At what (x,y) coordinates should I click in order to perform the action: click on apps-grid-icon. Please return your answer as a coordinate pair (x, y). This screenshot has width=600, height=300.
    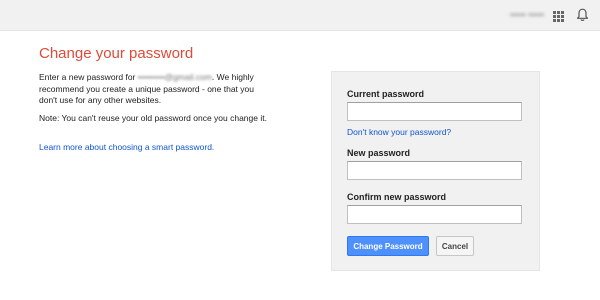
    Looking at the image, I should click on (558, 15).